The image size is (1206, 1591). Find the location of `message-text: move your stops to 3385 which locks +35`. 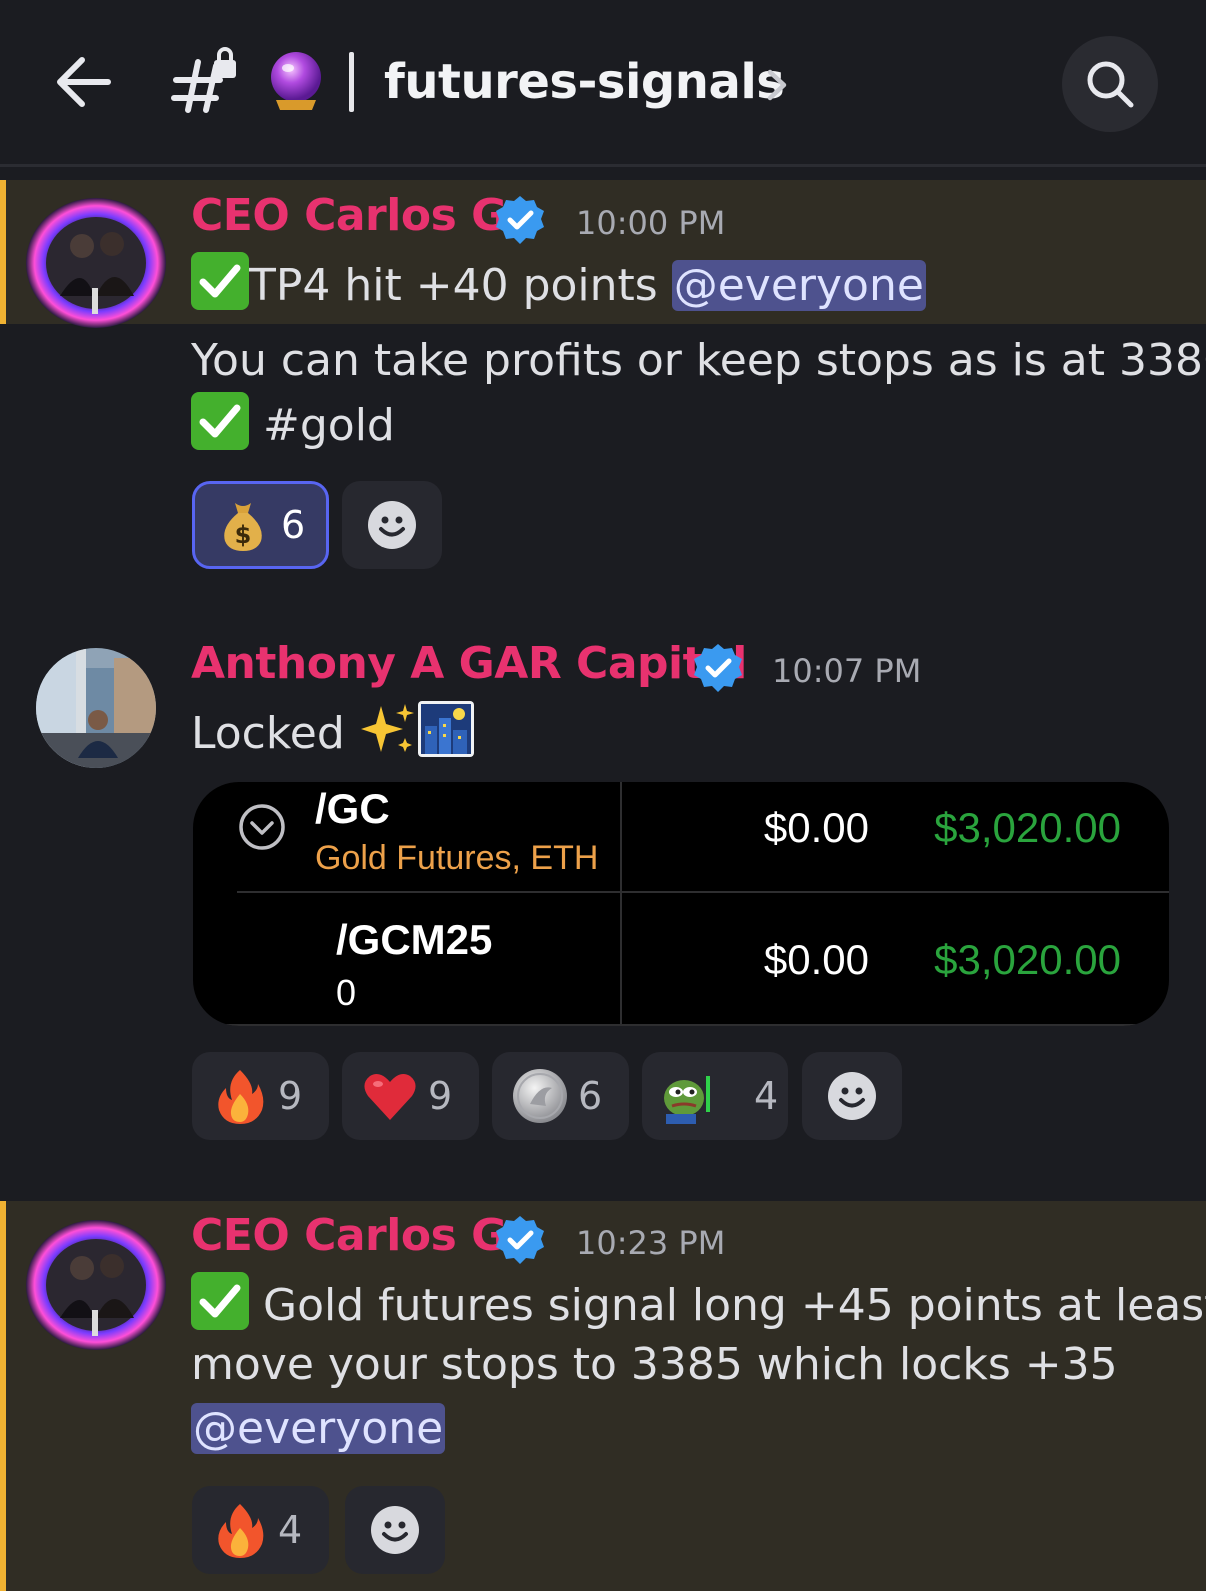

message-text: move your stops to 3385 which locks +35 is located at coordinates (654, 1364).